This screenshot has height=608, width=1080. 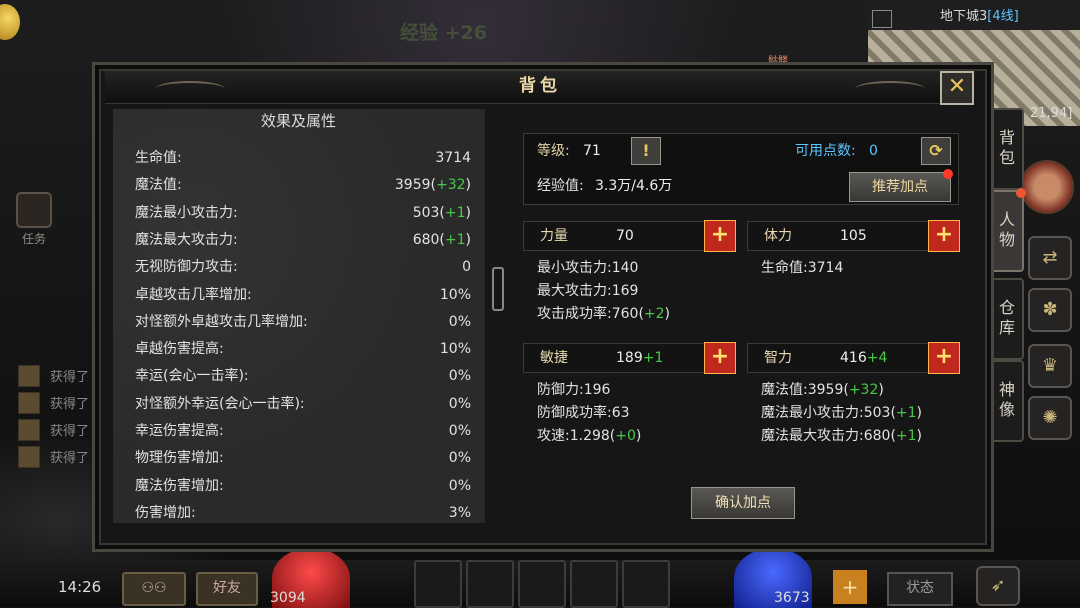 What do you see at coordinates (540, 86) in the screenshot?
I see `panel-title: 背包` at bounding box center [540, 86].